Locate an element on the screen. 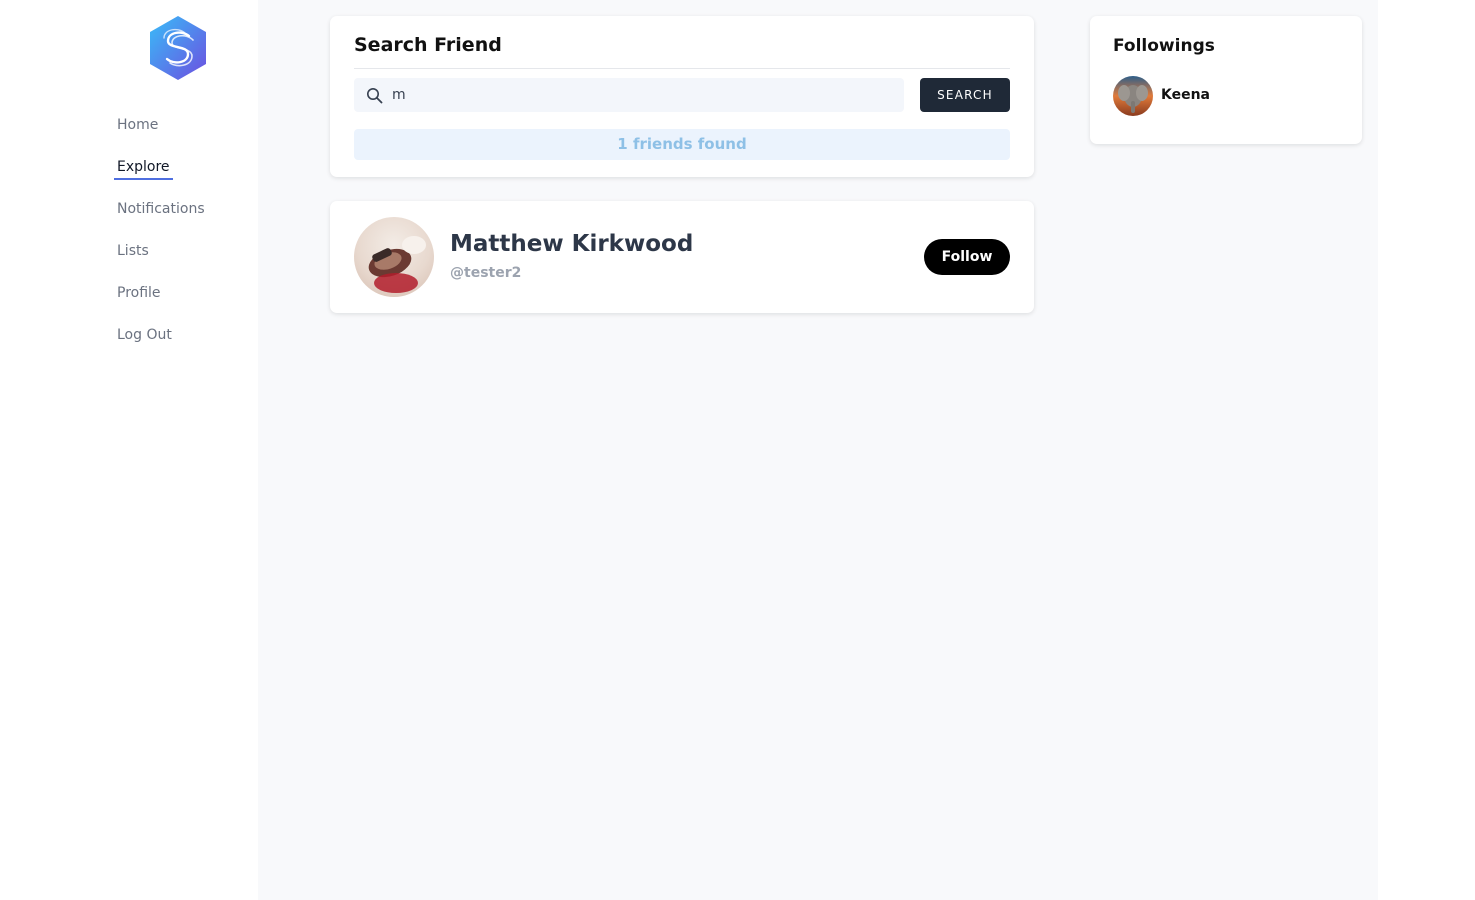 This screenshot has width=1475, height=900. nav-item-explore: Explore is located at coordinates (159, 177).